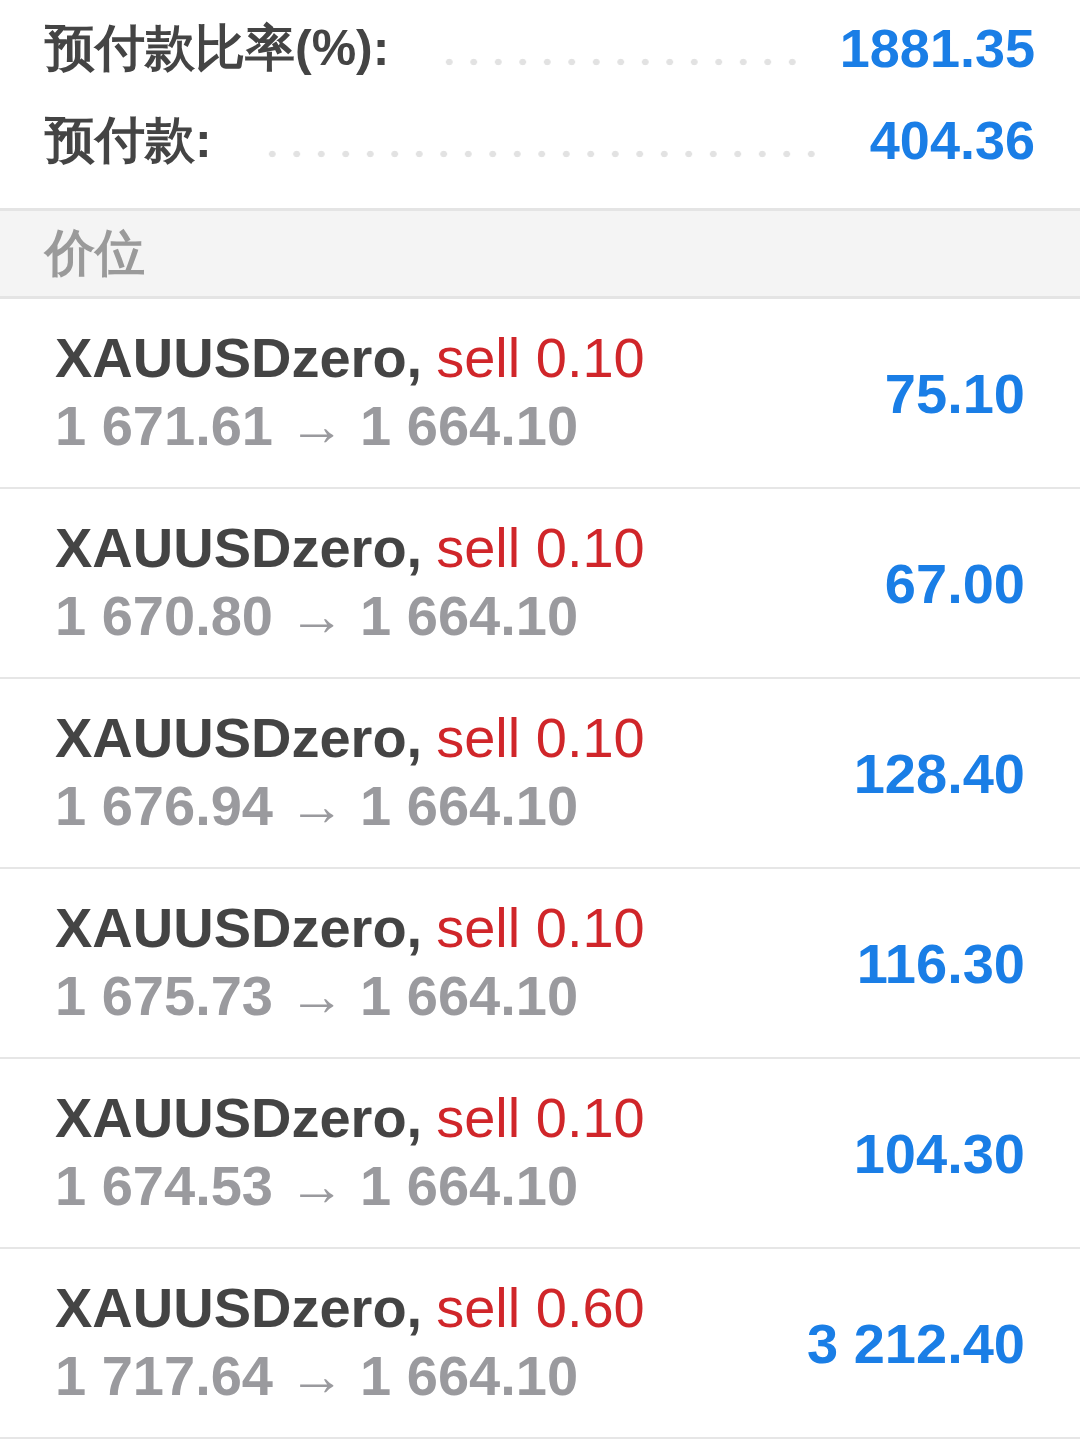 The height and width of the screenshot is (1451, 1080). What do you see at coordinates (317, 996) in the screenshot?
I see `price-change: 1 675.73 → 1 664.10` at bounding box center [317, 996].